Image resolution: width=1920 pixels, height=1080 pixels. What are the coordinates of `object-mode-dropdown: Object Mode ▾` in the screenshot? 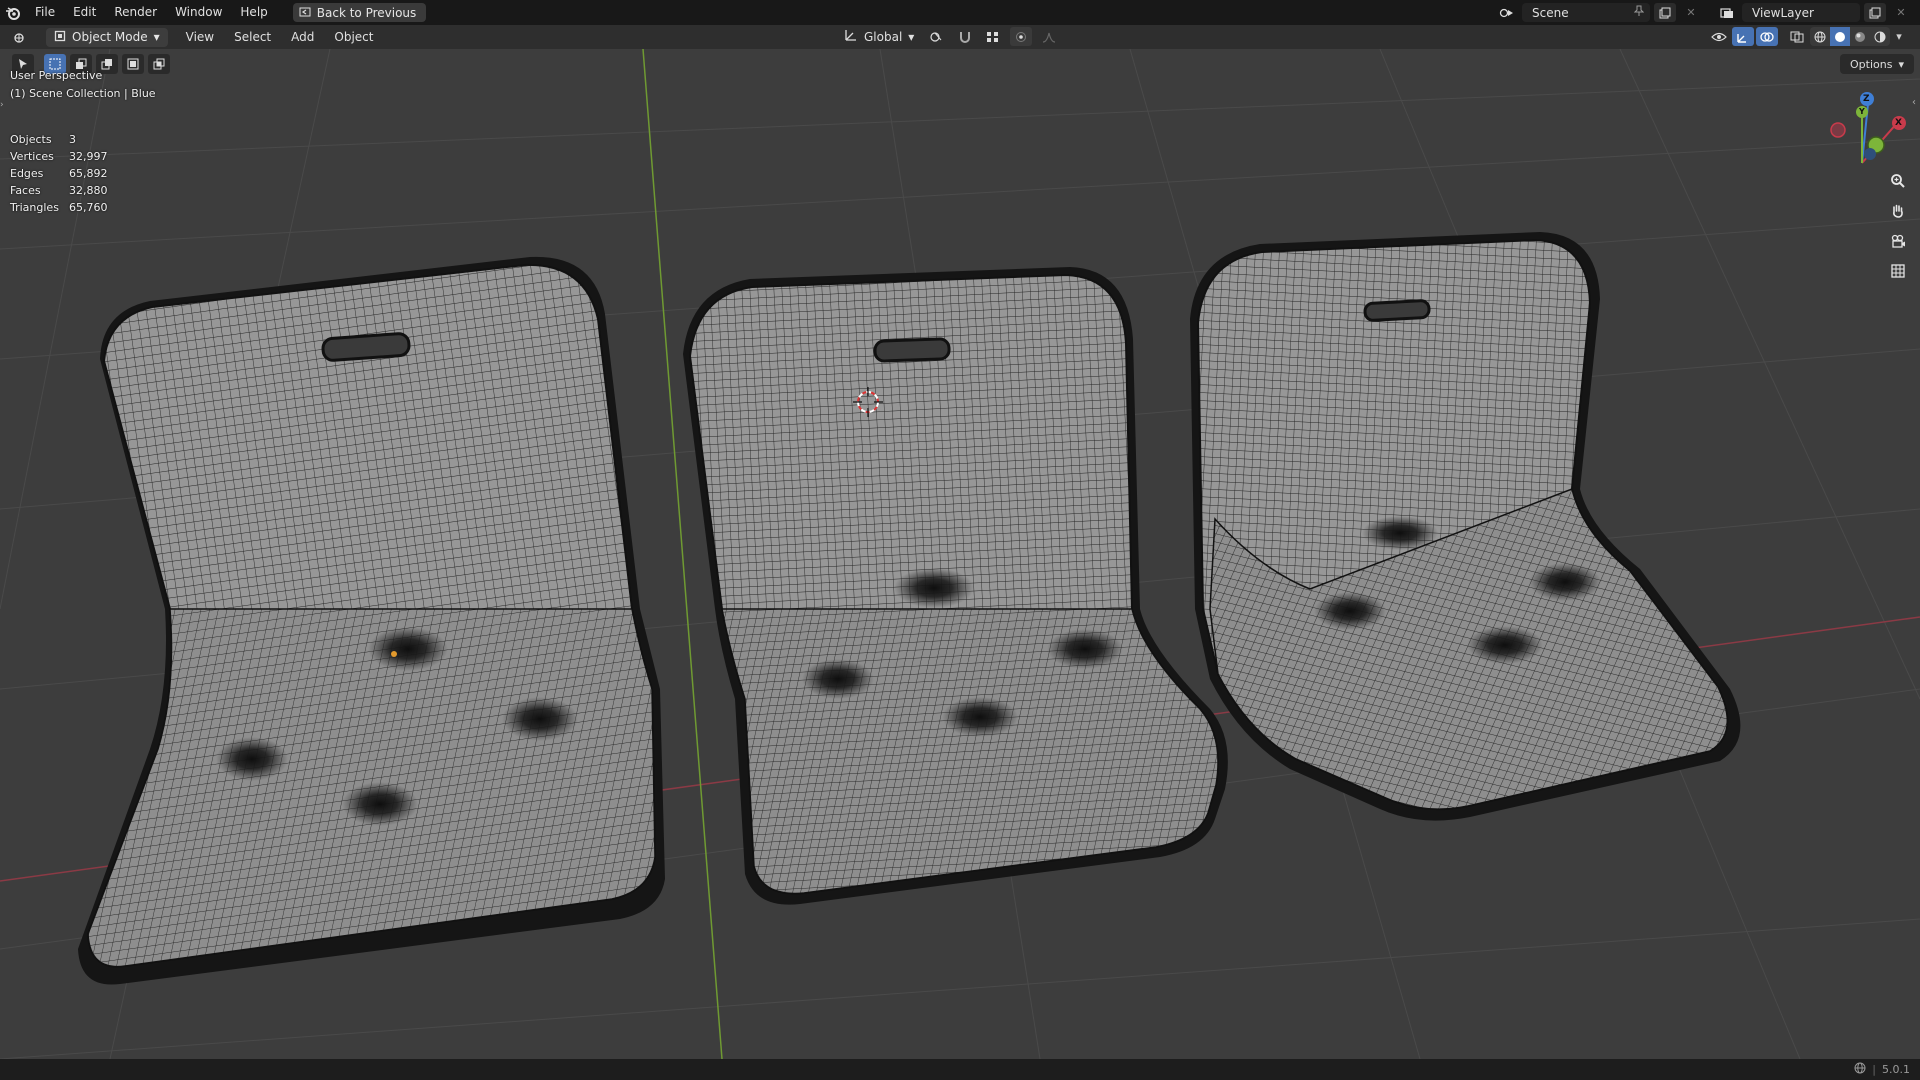 It's located at (107, 37).